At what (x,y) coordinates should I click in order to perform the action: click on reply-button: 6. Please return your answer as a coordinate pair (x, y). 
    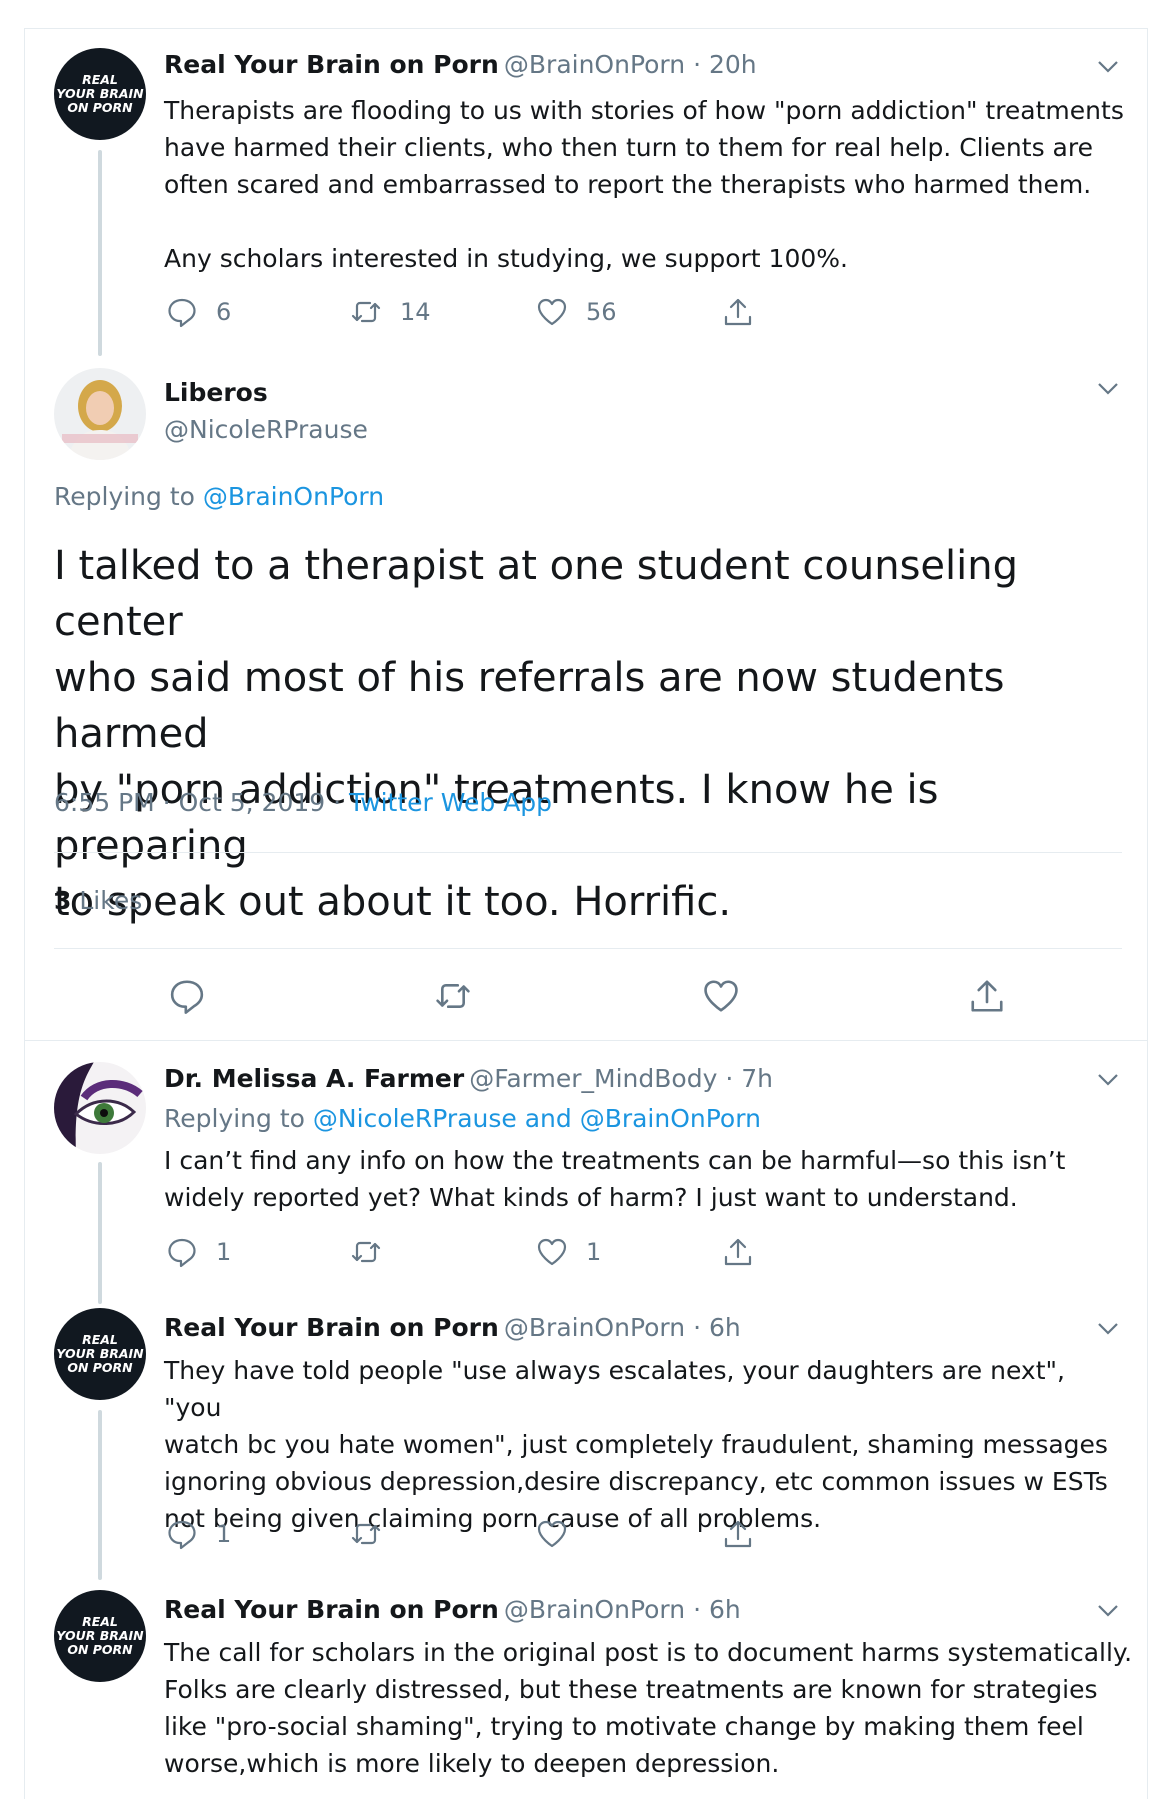
    Looking at the image, I should click on (198, 312).